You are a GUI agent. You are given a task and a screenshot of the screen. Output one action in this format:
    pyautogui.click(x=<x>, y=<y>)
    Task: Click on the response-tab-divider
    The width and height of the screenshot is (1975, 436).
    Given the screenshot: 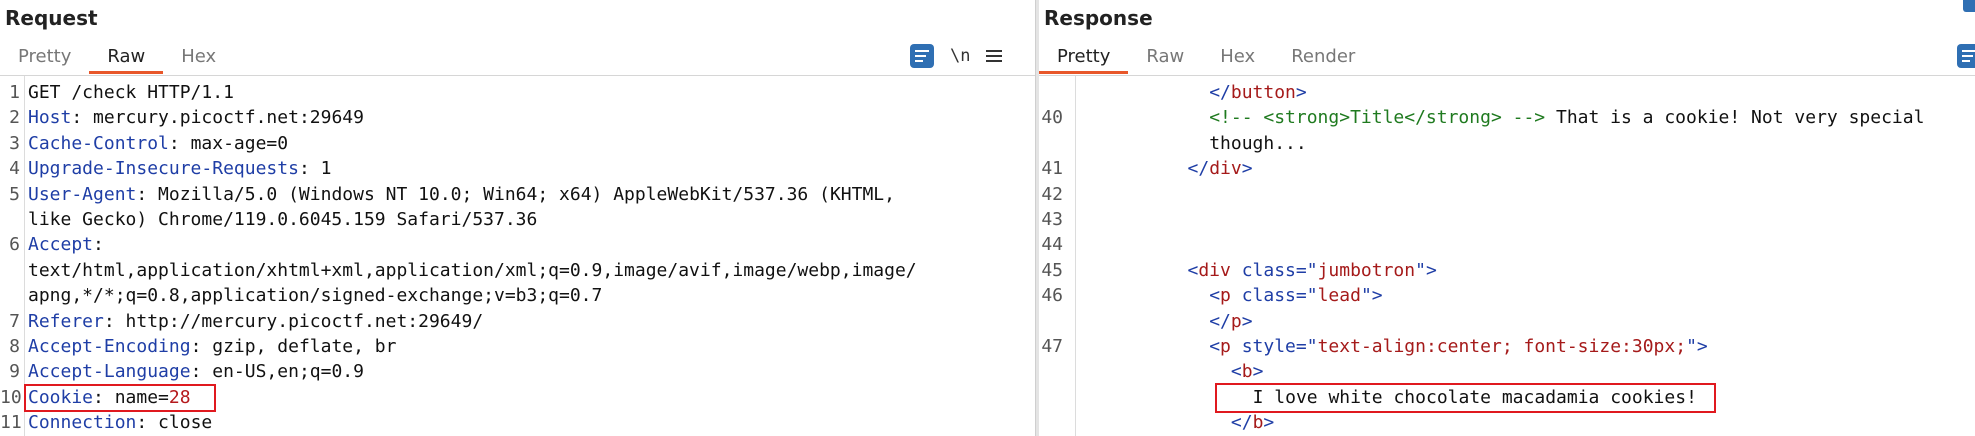 What is the action you would take?
    pyautogui.click(x=1507, y=75)
    